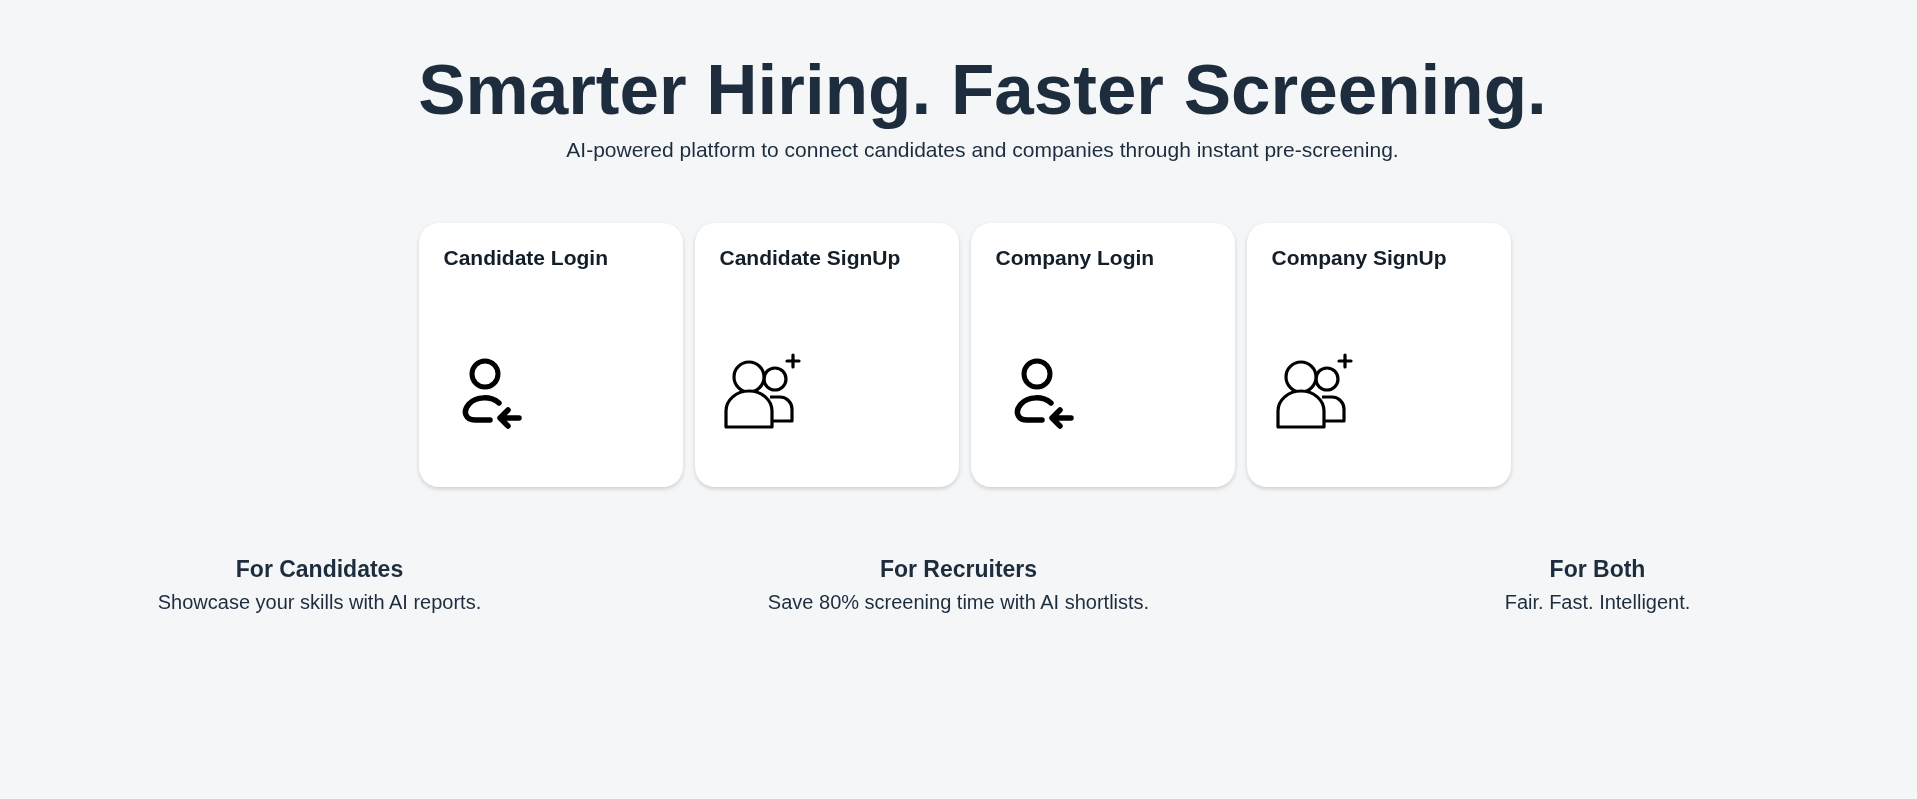  Describe the element at coordinates (319, 569) in the screenshot. I see `feature-title: For Candidates` at that location.